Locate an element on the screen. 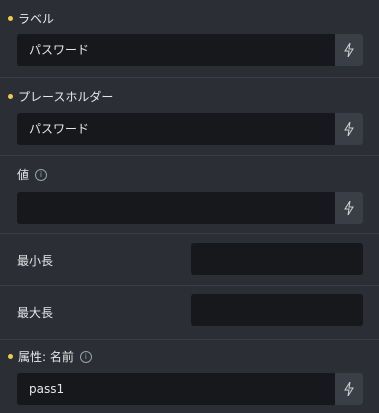  name-attr-input: pass1 is located at coordinates (190, 389).